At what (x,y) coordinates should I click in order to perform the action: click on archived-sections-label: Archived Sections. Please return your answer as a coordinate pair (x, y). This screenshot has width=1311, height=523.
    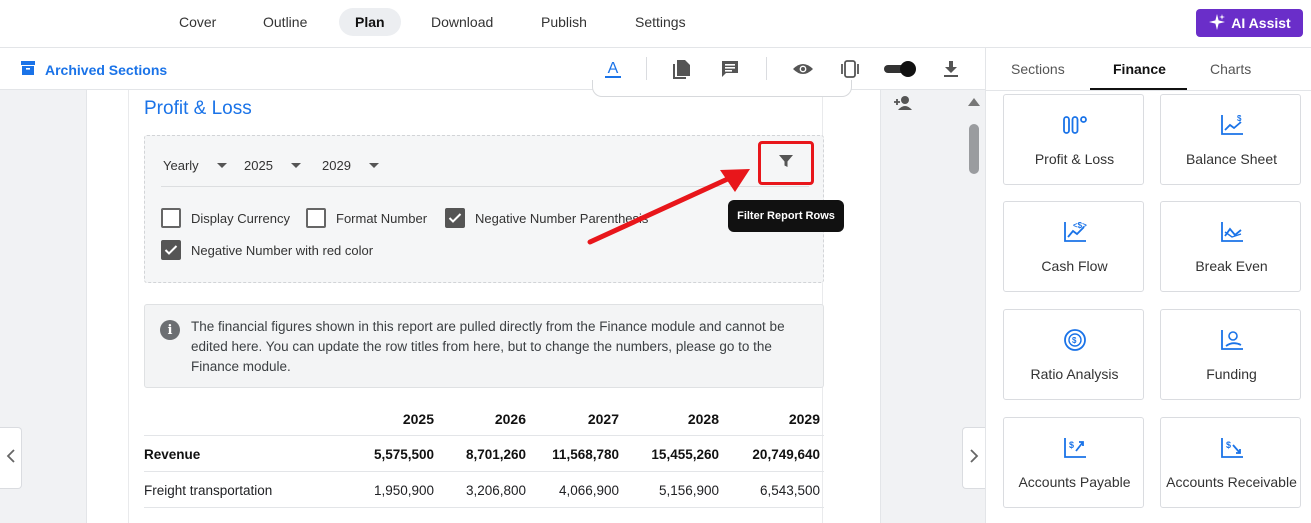
    Looking at the image, I should click on (106, 69).